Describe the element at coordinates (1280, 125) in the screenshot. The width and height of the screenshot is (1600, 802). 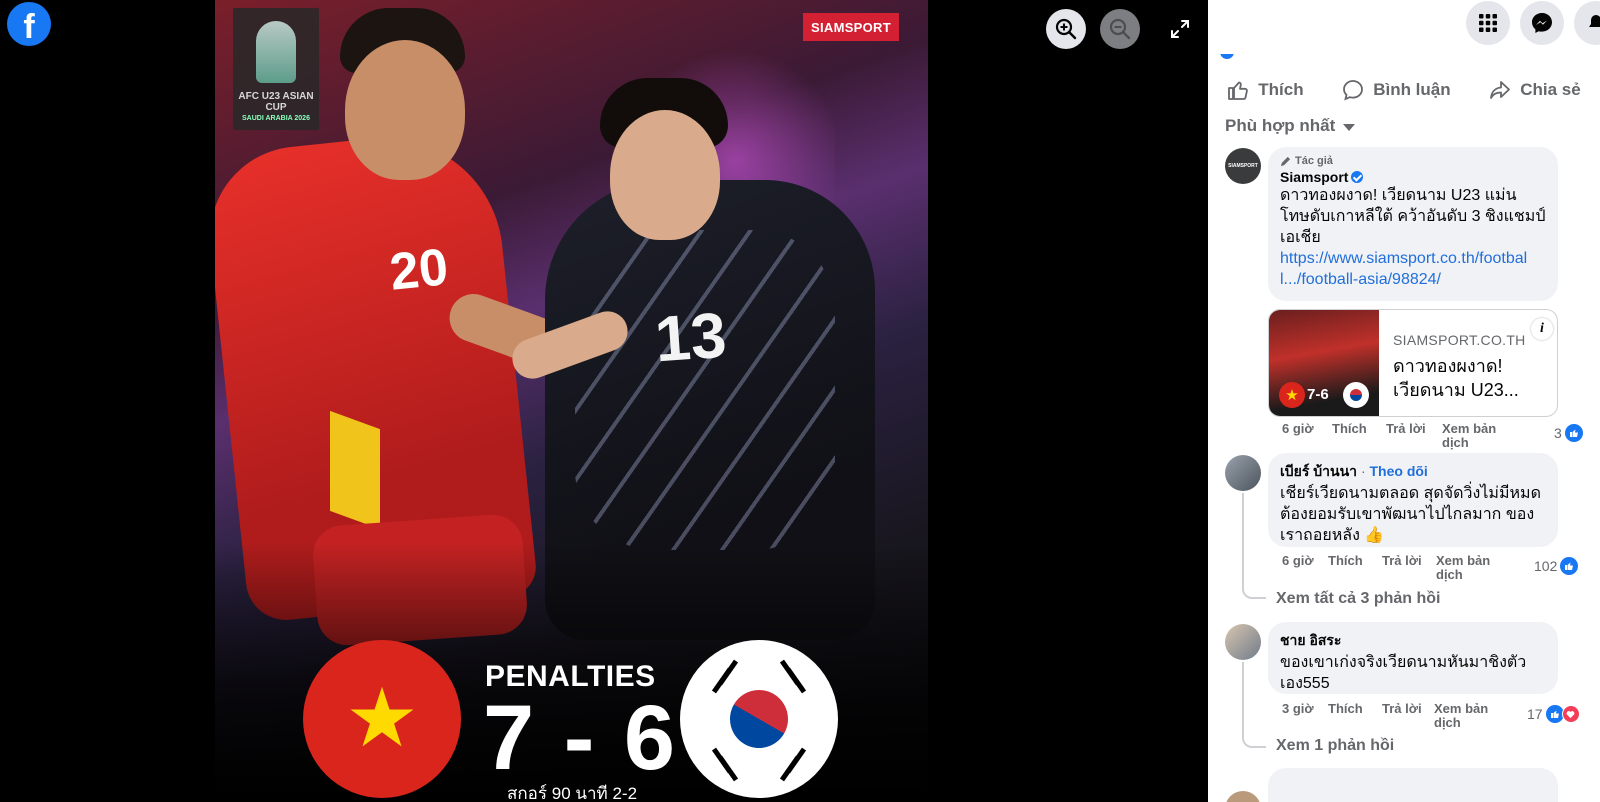
I see `sort-label: Phù hợp nhất` at that location.